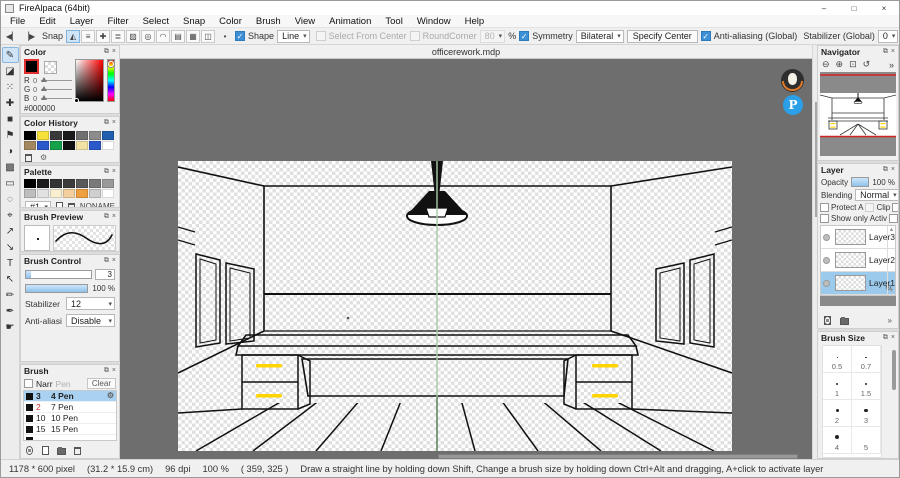  Describe the element at coordinates (59, 204) in the screenshot. I see `new-page-icon` at that location.